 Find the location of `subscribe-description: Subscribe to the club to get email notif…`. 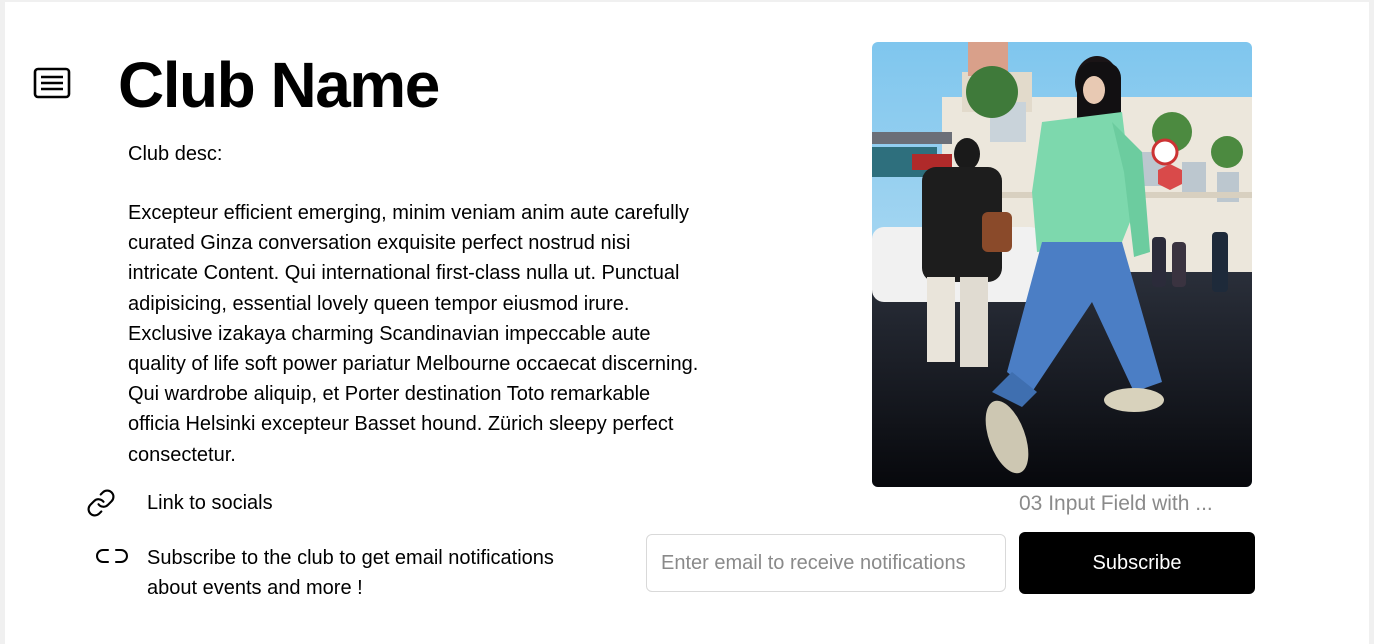

subscribe-description: Subscribe to the club to get email notif… is located at coordinates (382, 573).